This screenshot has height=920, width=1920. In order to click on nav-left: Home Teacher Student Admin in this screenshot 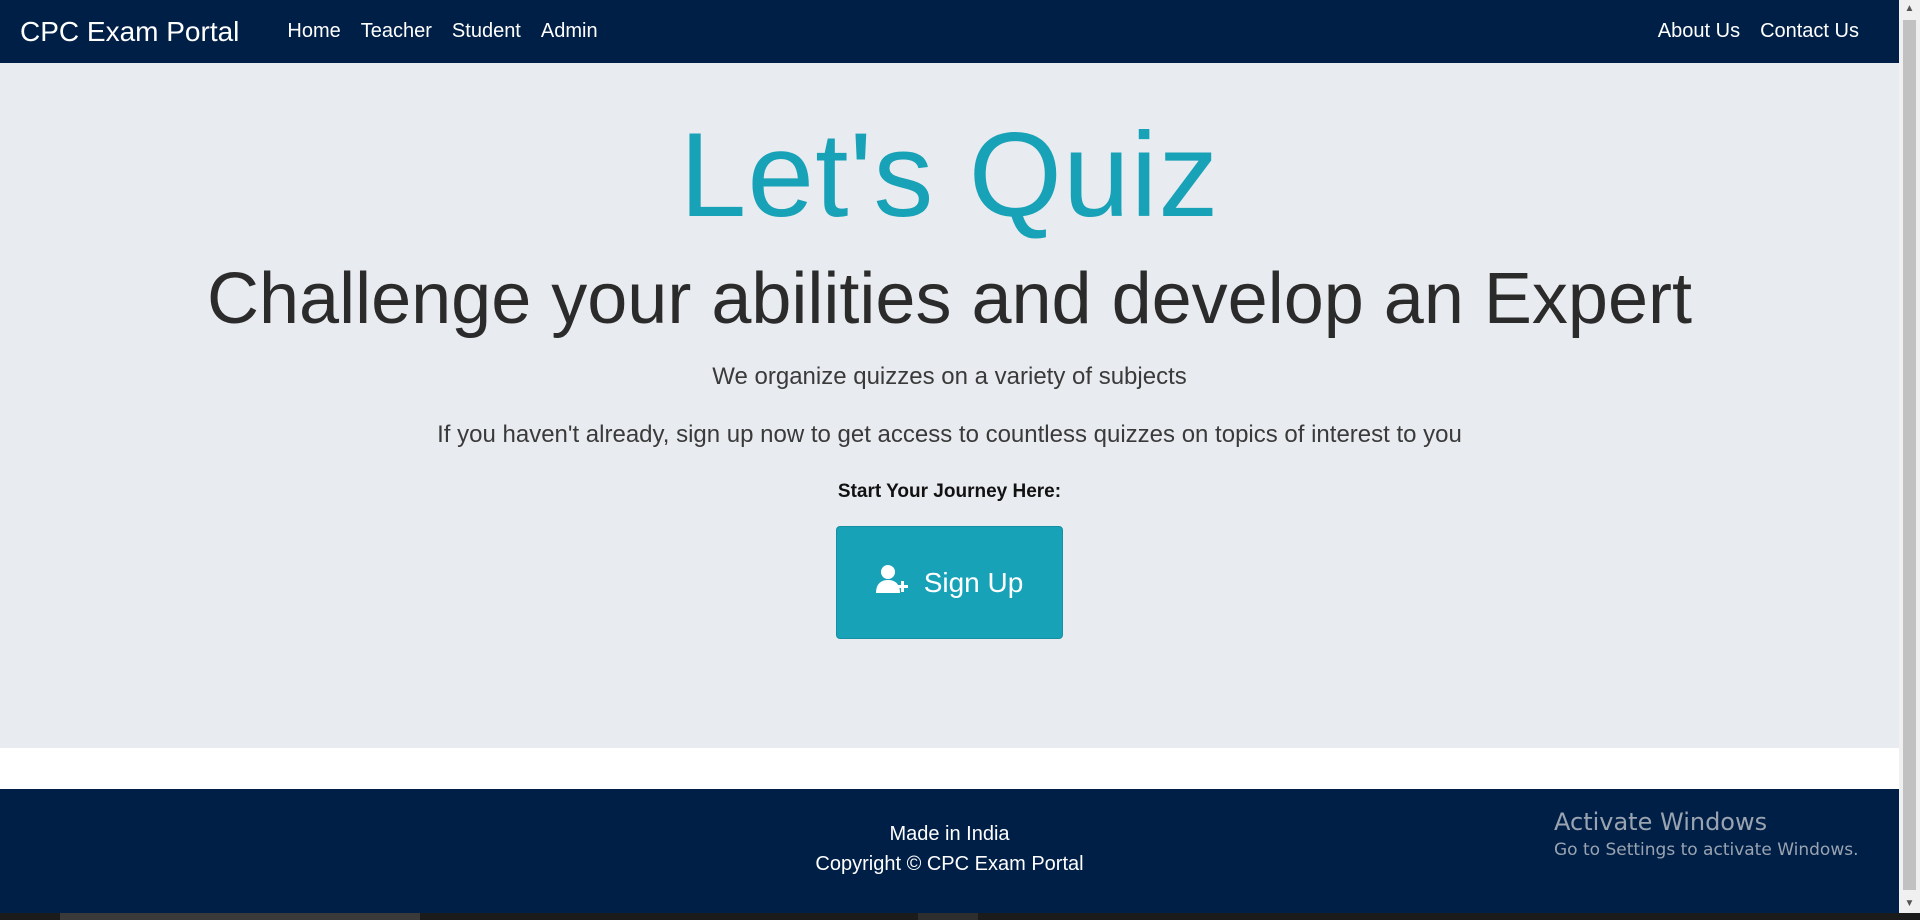, I will do `click(442, 31)`.